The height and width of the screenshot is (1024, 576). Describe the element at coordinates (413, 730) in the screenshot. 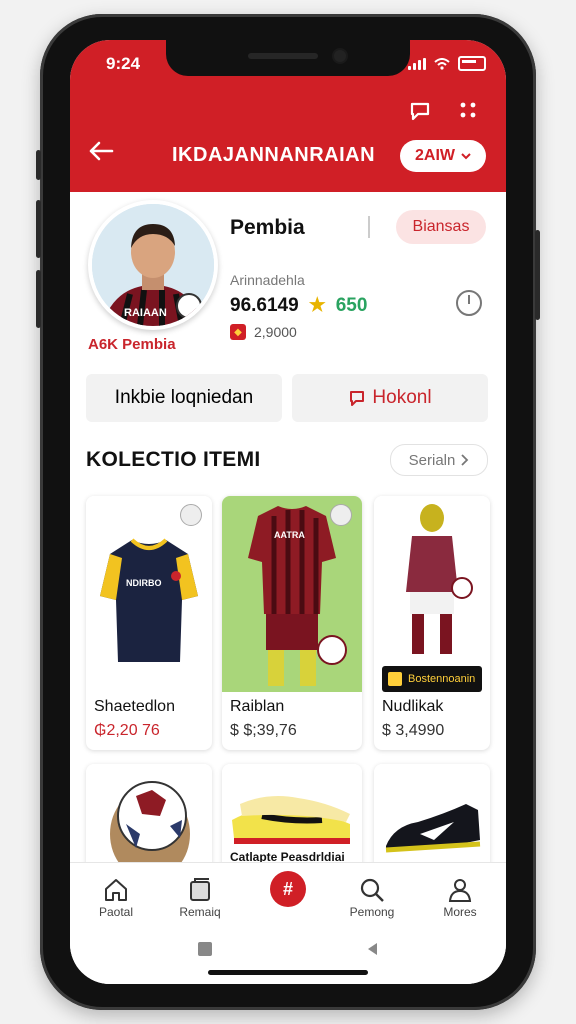

I see `item-price: $ 3,4990` at that location.